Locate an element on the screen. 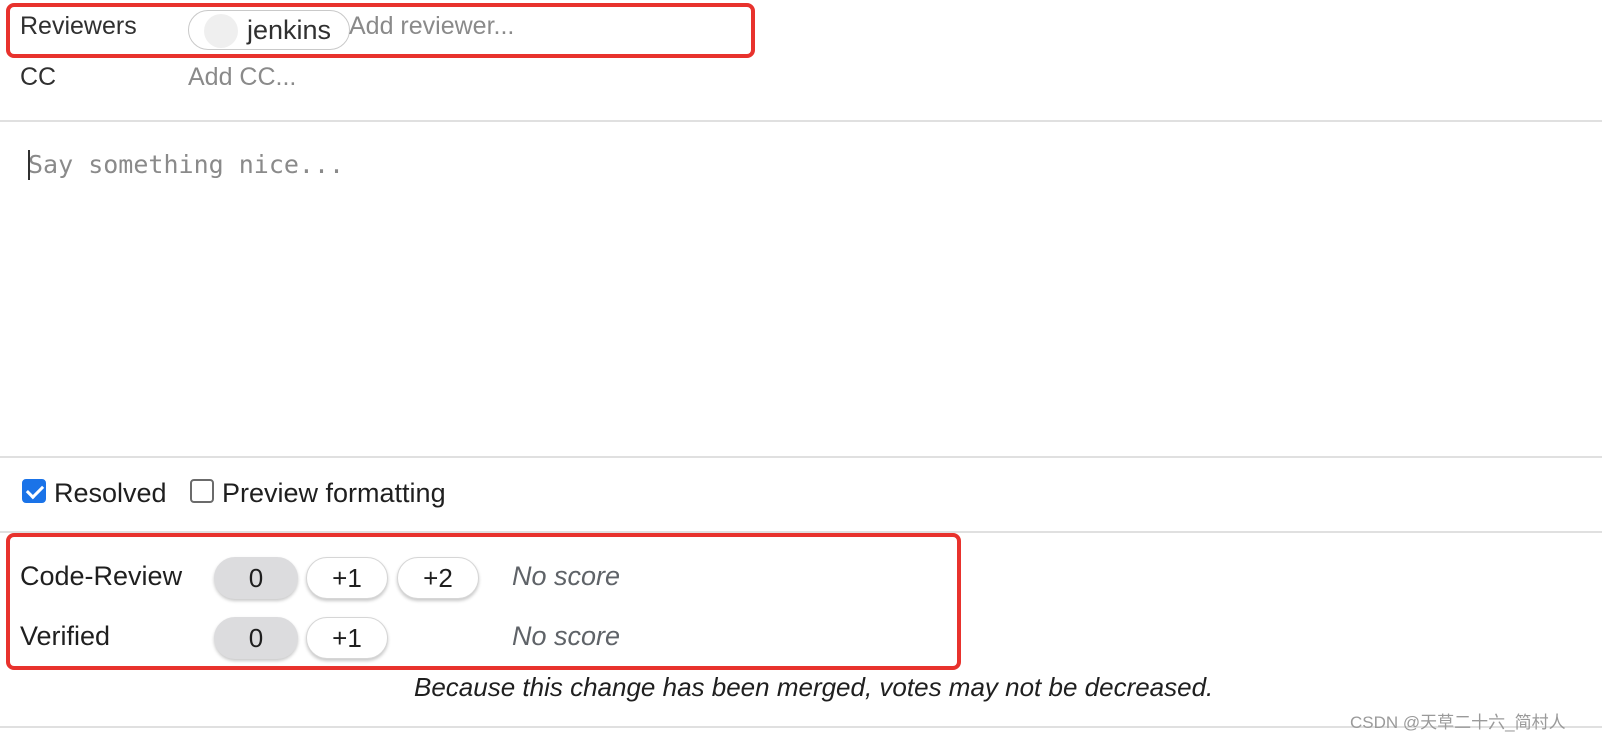 The image size is (1602, 736). preview-formatting-label: Preview formatting is located at coordinates (334, 493).